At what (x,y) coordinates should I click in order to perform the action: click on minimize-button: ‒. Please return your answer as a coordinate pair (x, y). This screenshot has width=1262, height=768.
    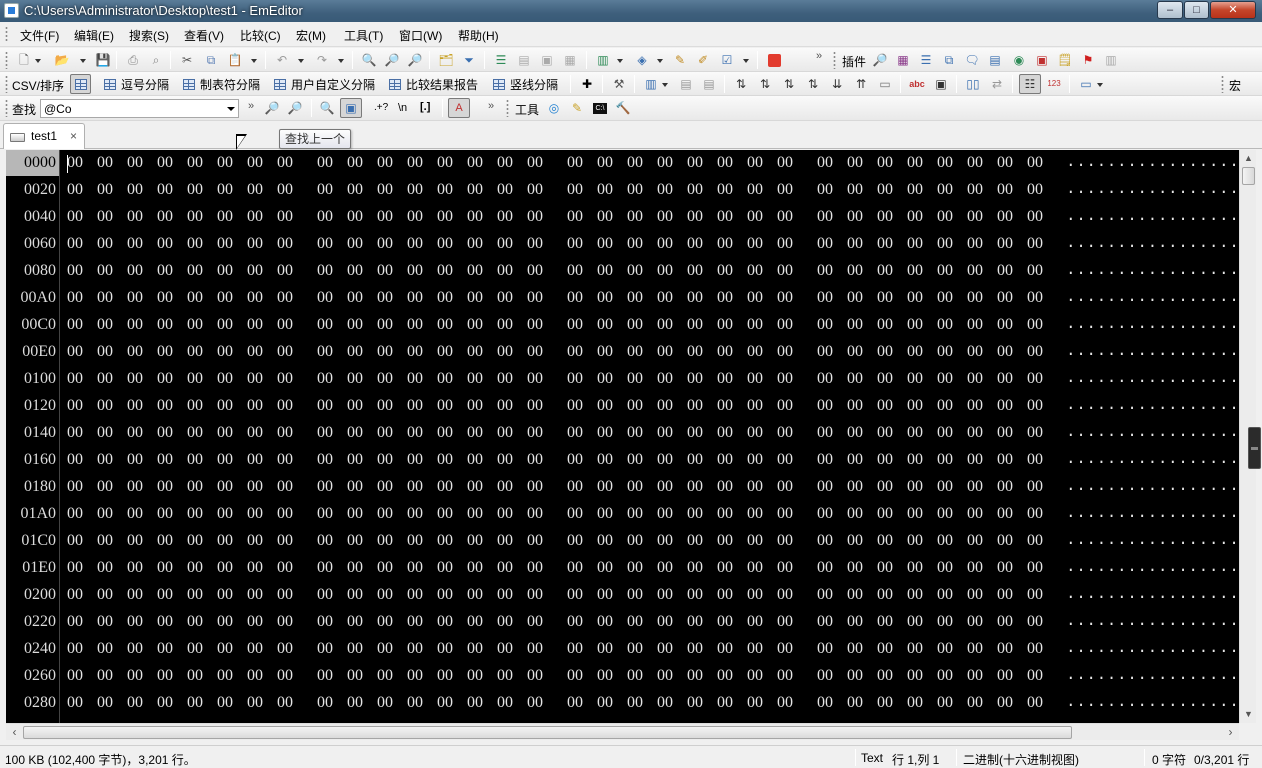
    Looking at the image, I should click on (1170, 10).